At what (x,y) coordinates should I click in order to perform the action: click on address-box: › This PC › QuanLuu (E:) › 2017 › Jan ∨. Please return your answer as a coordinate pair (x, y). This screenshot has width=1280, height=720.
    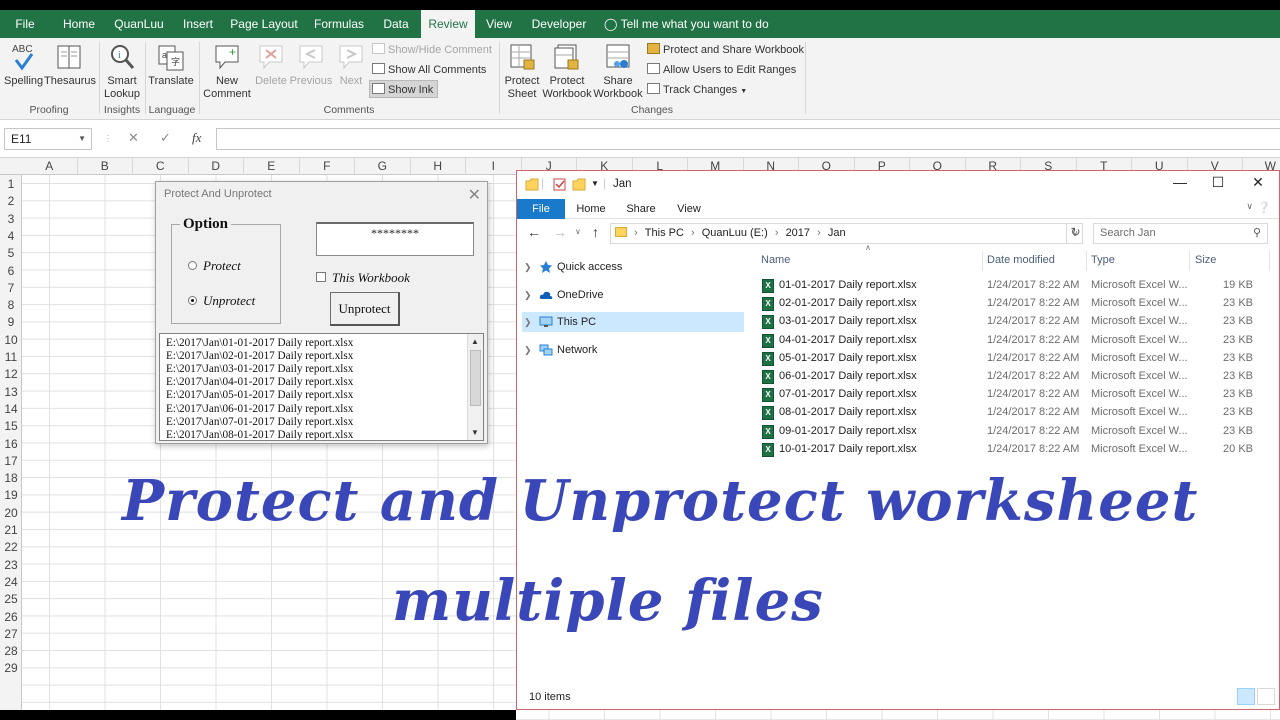
    Looking at the image, I should click on (846, 233).